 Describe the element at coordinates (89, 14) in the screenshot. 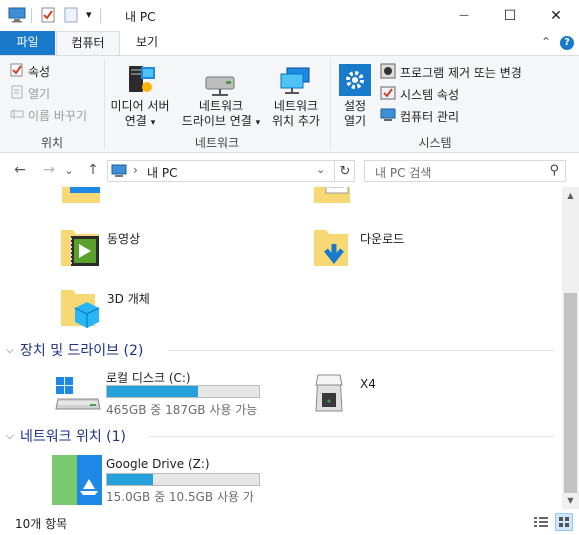

I see `qat-dropdown-icon: ▾` at that location.